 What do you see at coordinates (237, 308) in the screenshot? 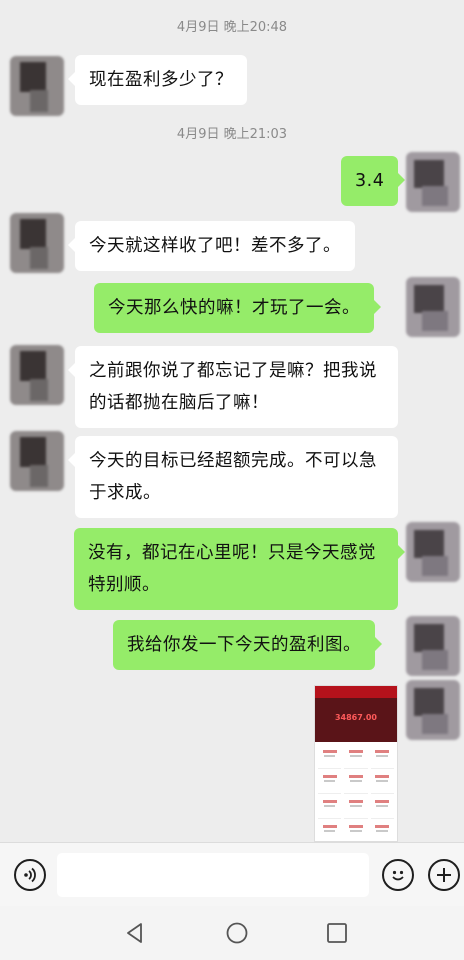
I see `message-bubble: 今天那么快的嘛！才玩了一会。` at bounding box center [237, 308].